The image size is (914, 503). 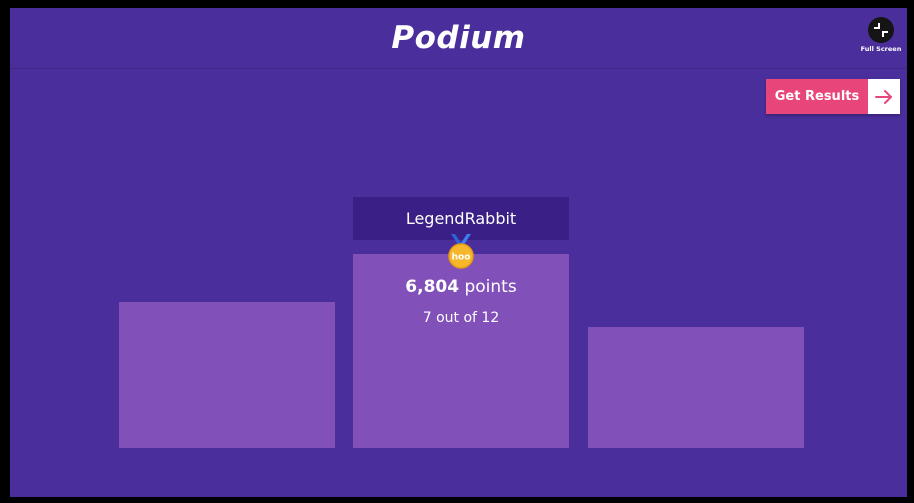 I want to click on get-results-button: Get Results, so click(x=833, y=96).